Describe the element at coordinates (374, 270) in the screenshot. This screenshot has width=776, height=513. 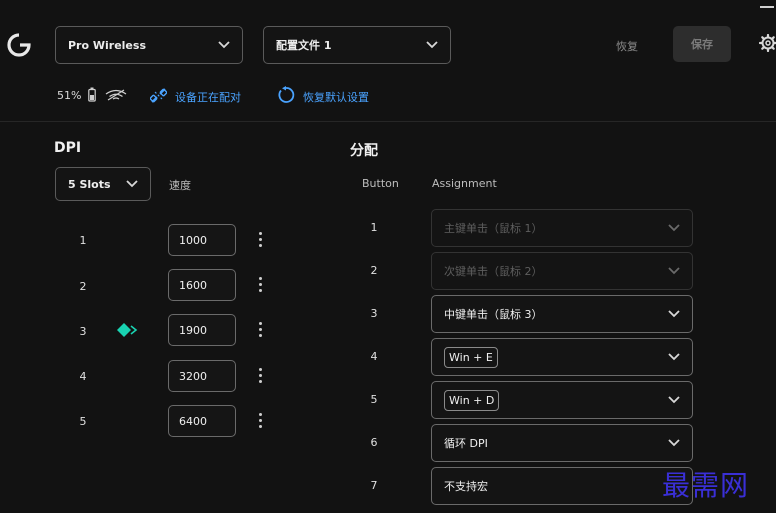
I see `button-number: 2` at that location.